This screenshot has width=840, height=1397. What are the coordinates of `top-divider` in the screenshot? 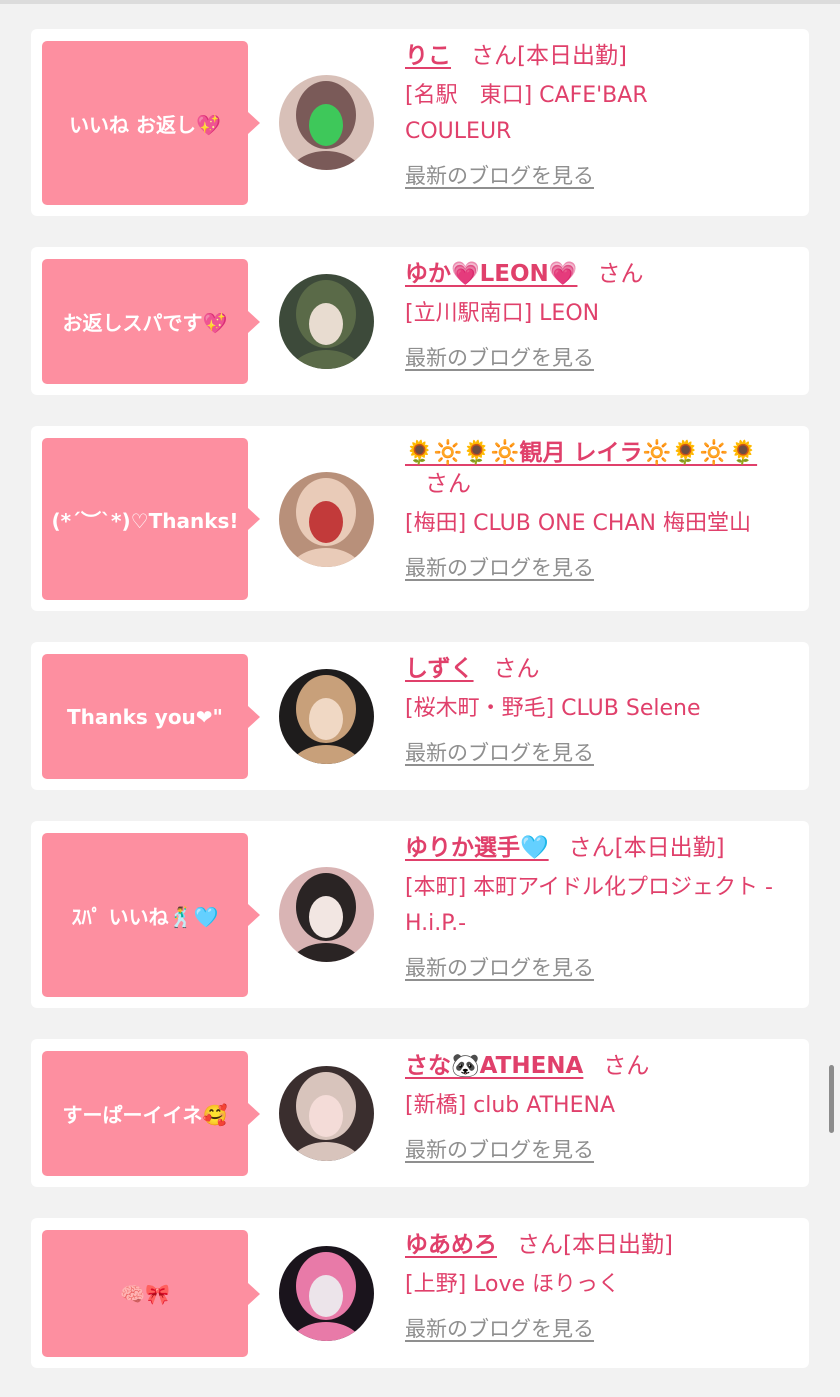 It's located at (420, 2).